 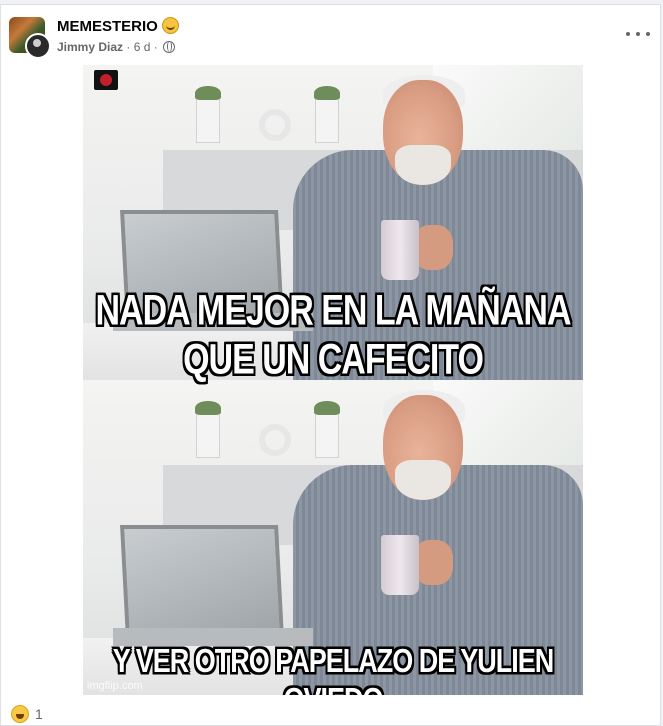 I want to click on post-header: MEMESTERIO Jimmy Diaz · 6 d ·, so click(x=330, y=35).